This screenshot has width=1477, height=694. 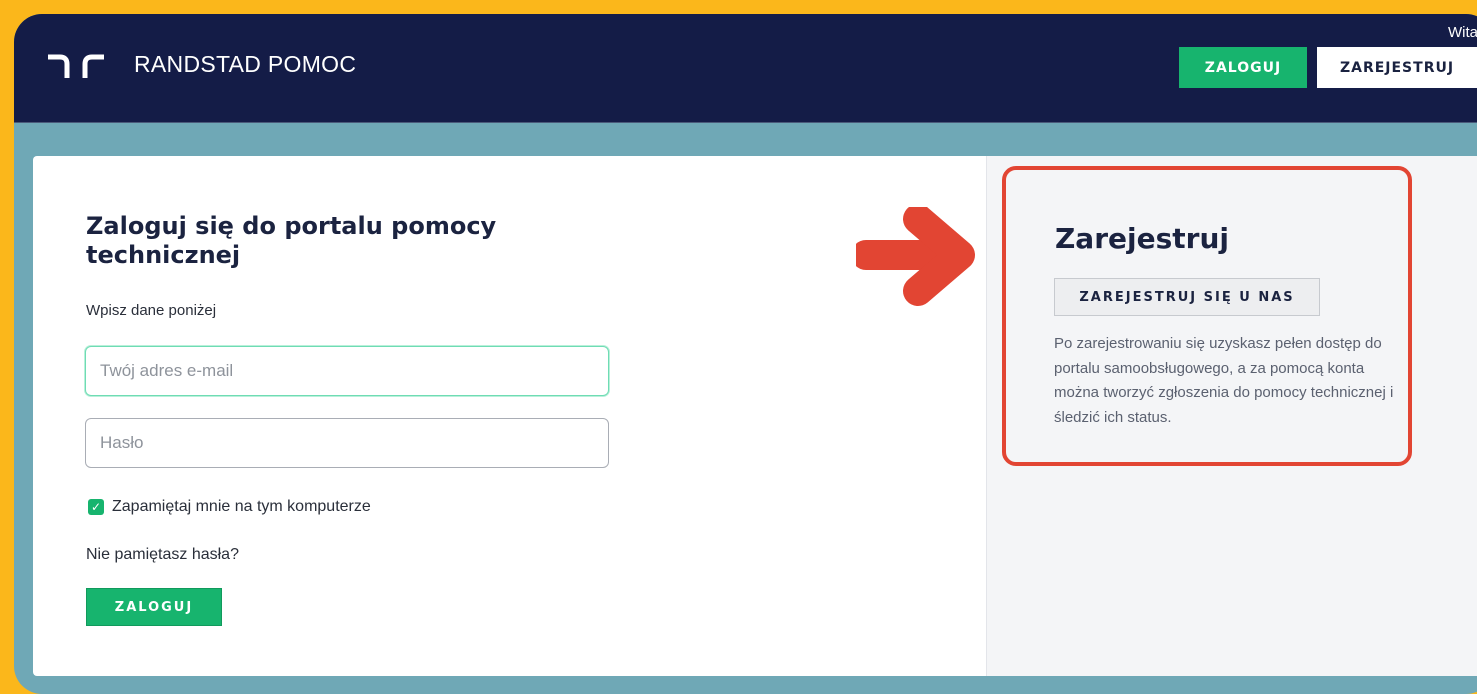 I want to click on welcome-text: Witamy, so click(x=1462, y=32).